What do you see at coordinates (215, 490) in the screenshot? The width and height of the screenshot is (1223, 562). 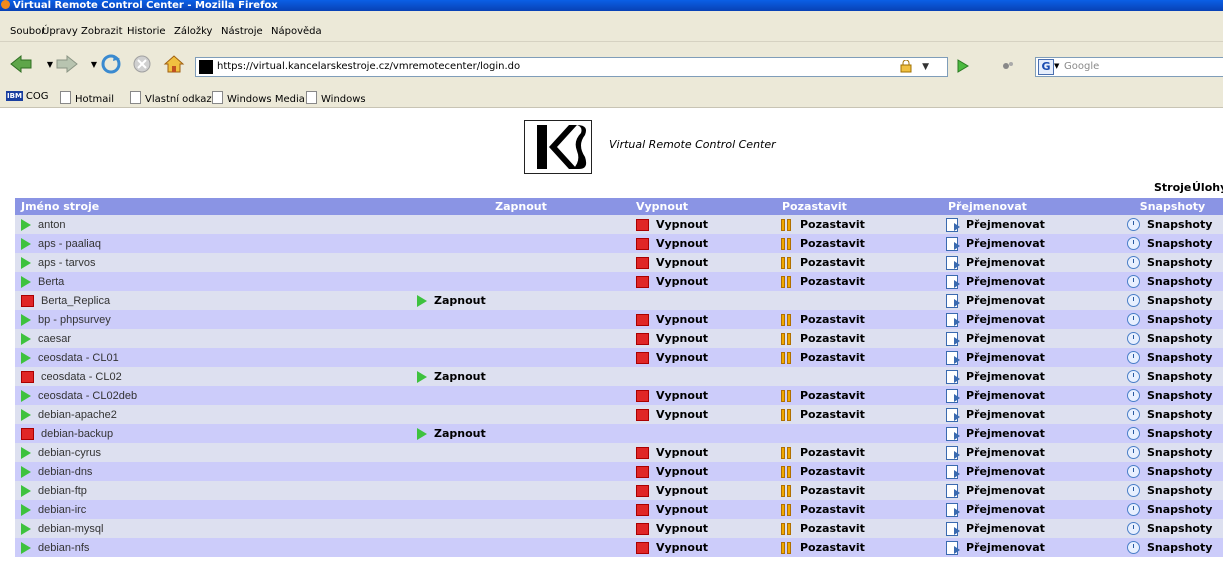 I see `machine-name-link: debian-ftp` at bounding box center [215, 490].